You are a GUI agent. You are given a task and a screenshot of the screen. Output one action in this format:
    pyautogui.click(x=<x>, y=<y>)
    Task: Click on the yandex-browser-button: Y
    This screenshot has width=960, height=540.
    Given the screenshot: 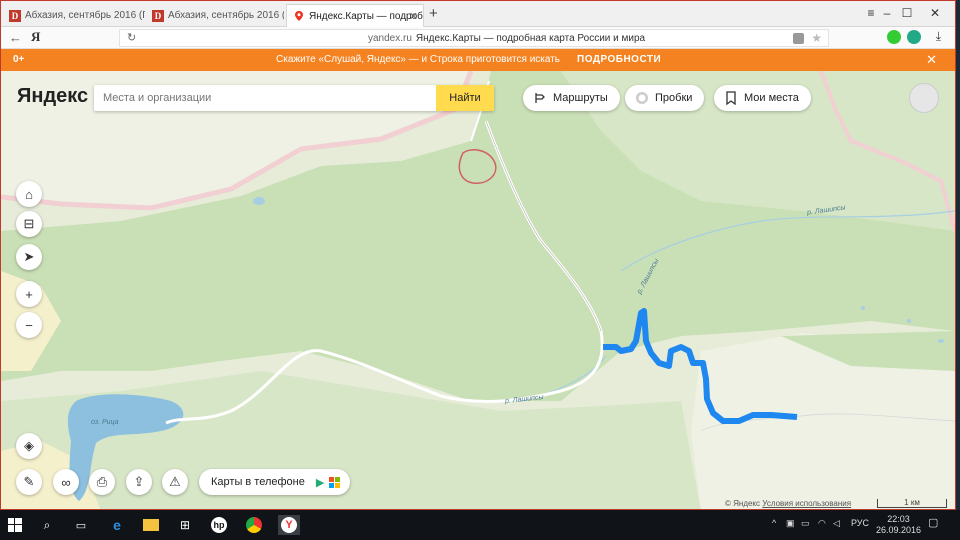 What is the action you would take?
    pyautogui.click(x=289, y=525)
    